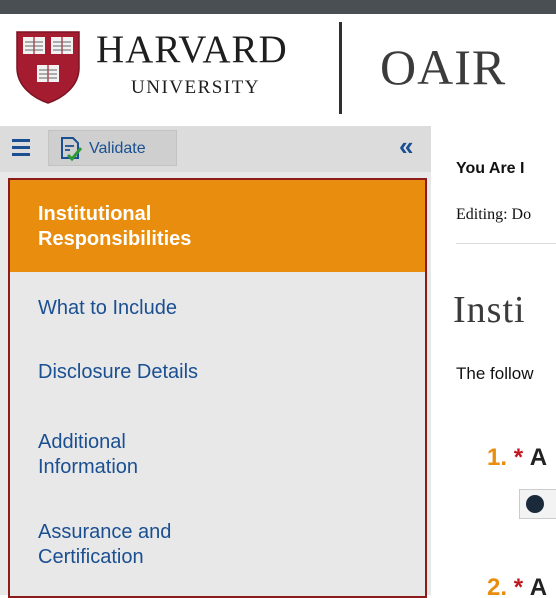 The width and height of the screenshot is (556, 598). Describe the element at coordinates (217, 374) in the screenshot. I see `nav-item-disclosure-details: Disclosure Details` at that location.